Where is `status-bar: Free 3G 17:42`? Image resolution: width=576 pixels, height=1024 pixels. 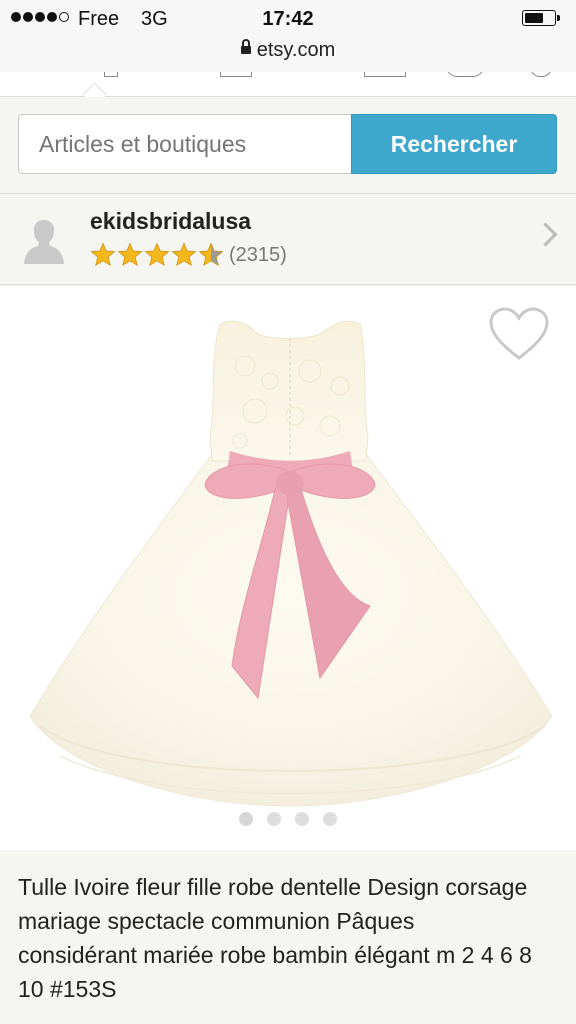 status-bar: Free 3G 17:42 is located at coordinates (288, 20).